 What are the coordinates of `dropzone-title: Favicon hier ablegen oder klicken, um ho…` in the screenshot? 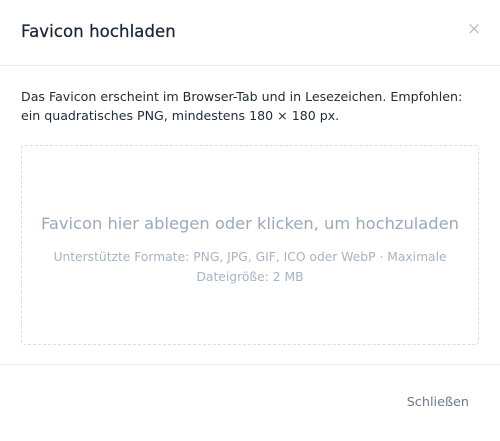 It's located at (250, 223).